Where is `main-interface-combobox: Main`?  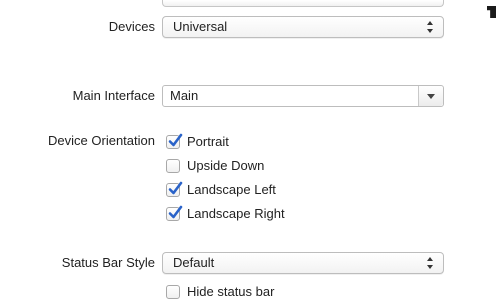
main-interface-combobox: Main is located at coordinates (303, 96).